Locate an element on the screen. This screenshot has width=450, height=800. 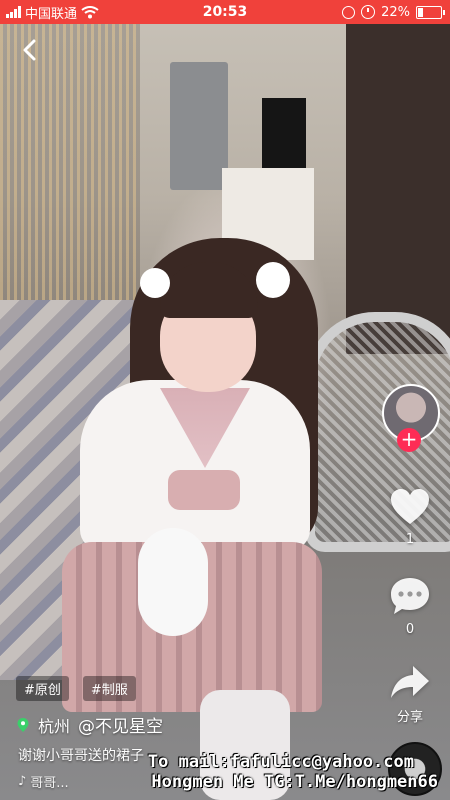
carrier-name: 中国联通 is located at coordinates (51, 14).